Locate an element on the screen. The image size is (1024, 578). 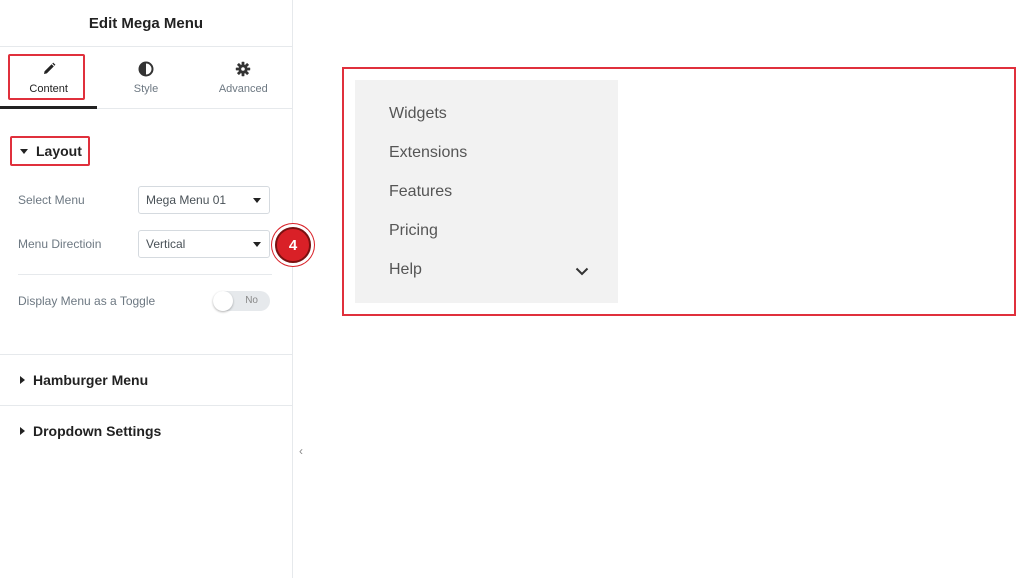
select-menu-value: Mega Menu 01 is located at coordinates (186, 200).